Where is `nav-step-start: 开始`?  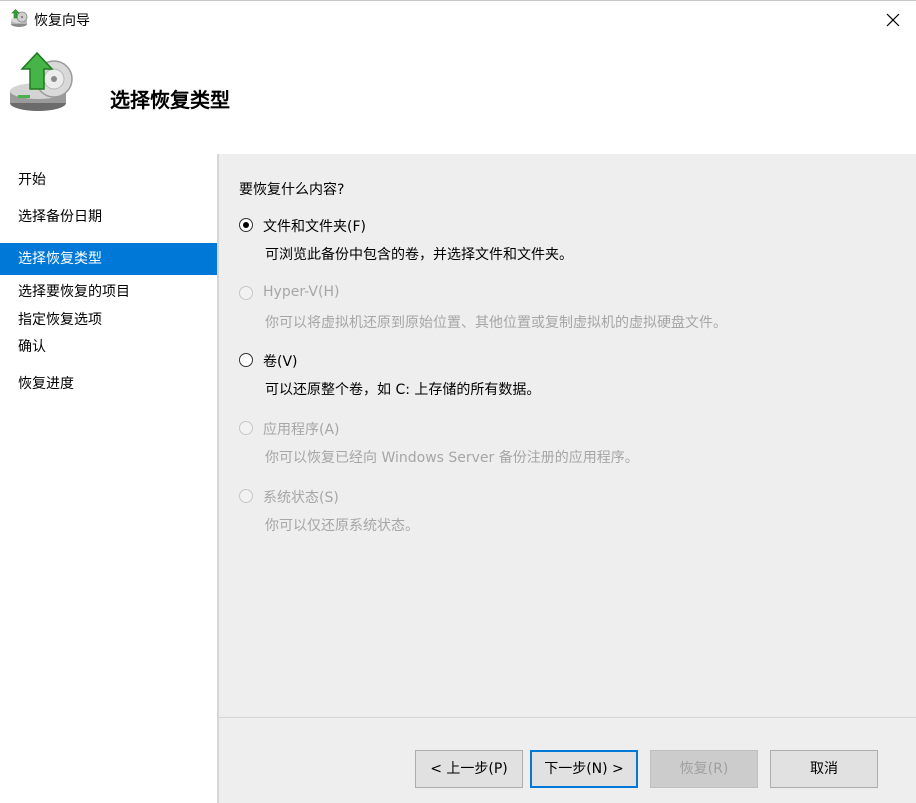 nav-step-start: 开始 is located at coordinates (108, 180).